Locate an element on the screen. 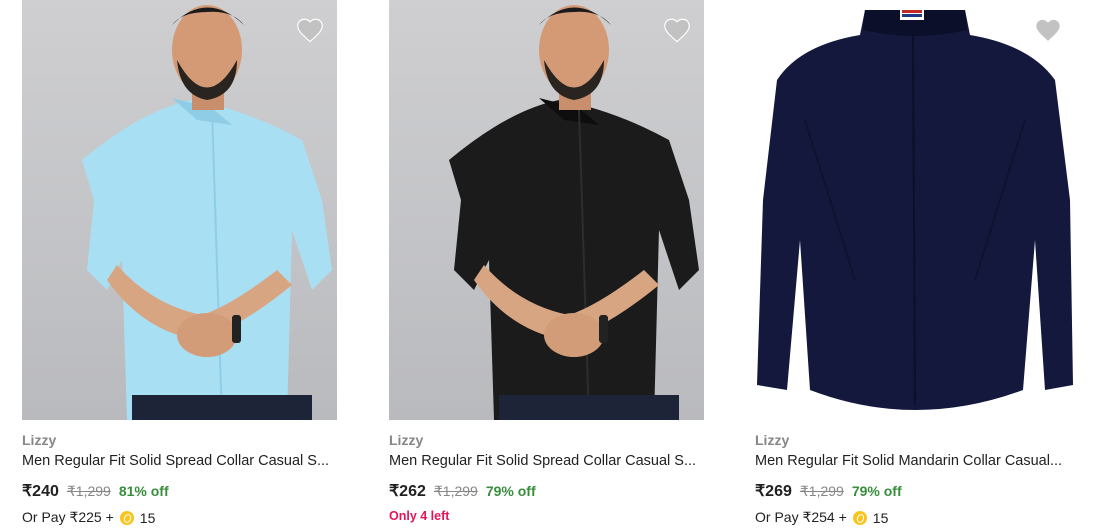 The width and height of the screenshot is (1095, 529). price-row: ₹262 ₹1,299 79% off is located at coordinates (462, 491).